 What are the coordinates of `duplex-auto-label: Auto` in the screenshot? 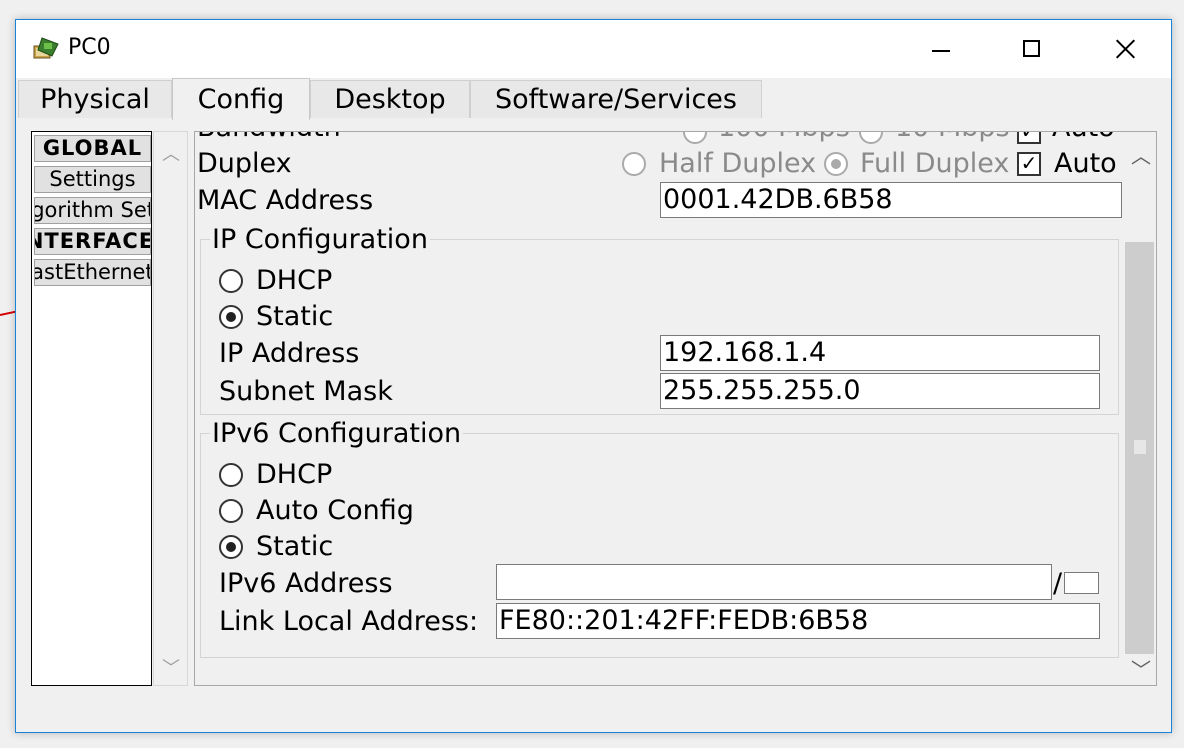 It's located at (1085, 163).